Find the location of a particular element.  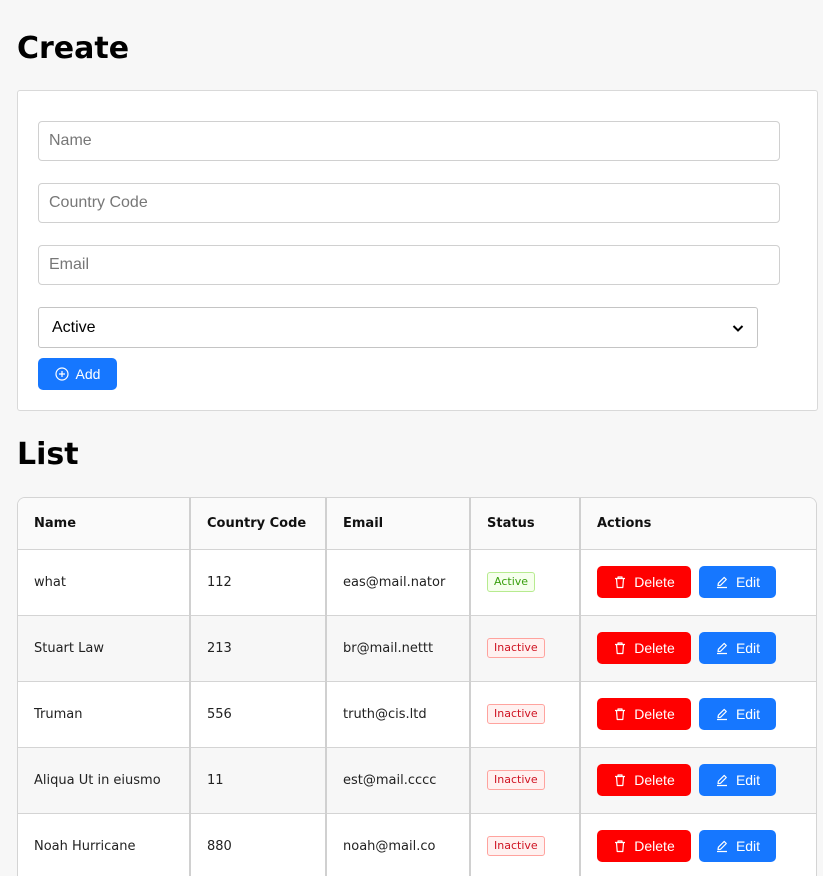

status-select-value: Active is located at coordinates (74, 327).